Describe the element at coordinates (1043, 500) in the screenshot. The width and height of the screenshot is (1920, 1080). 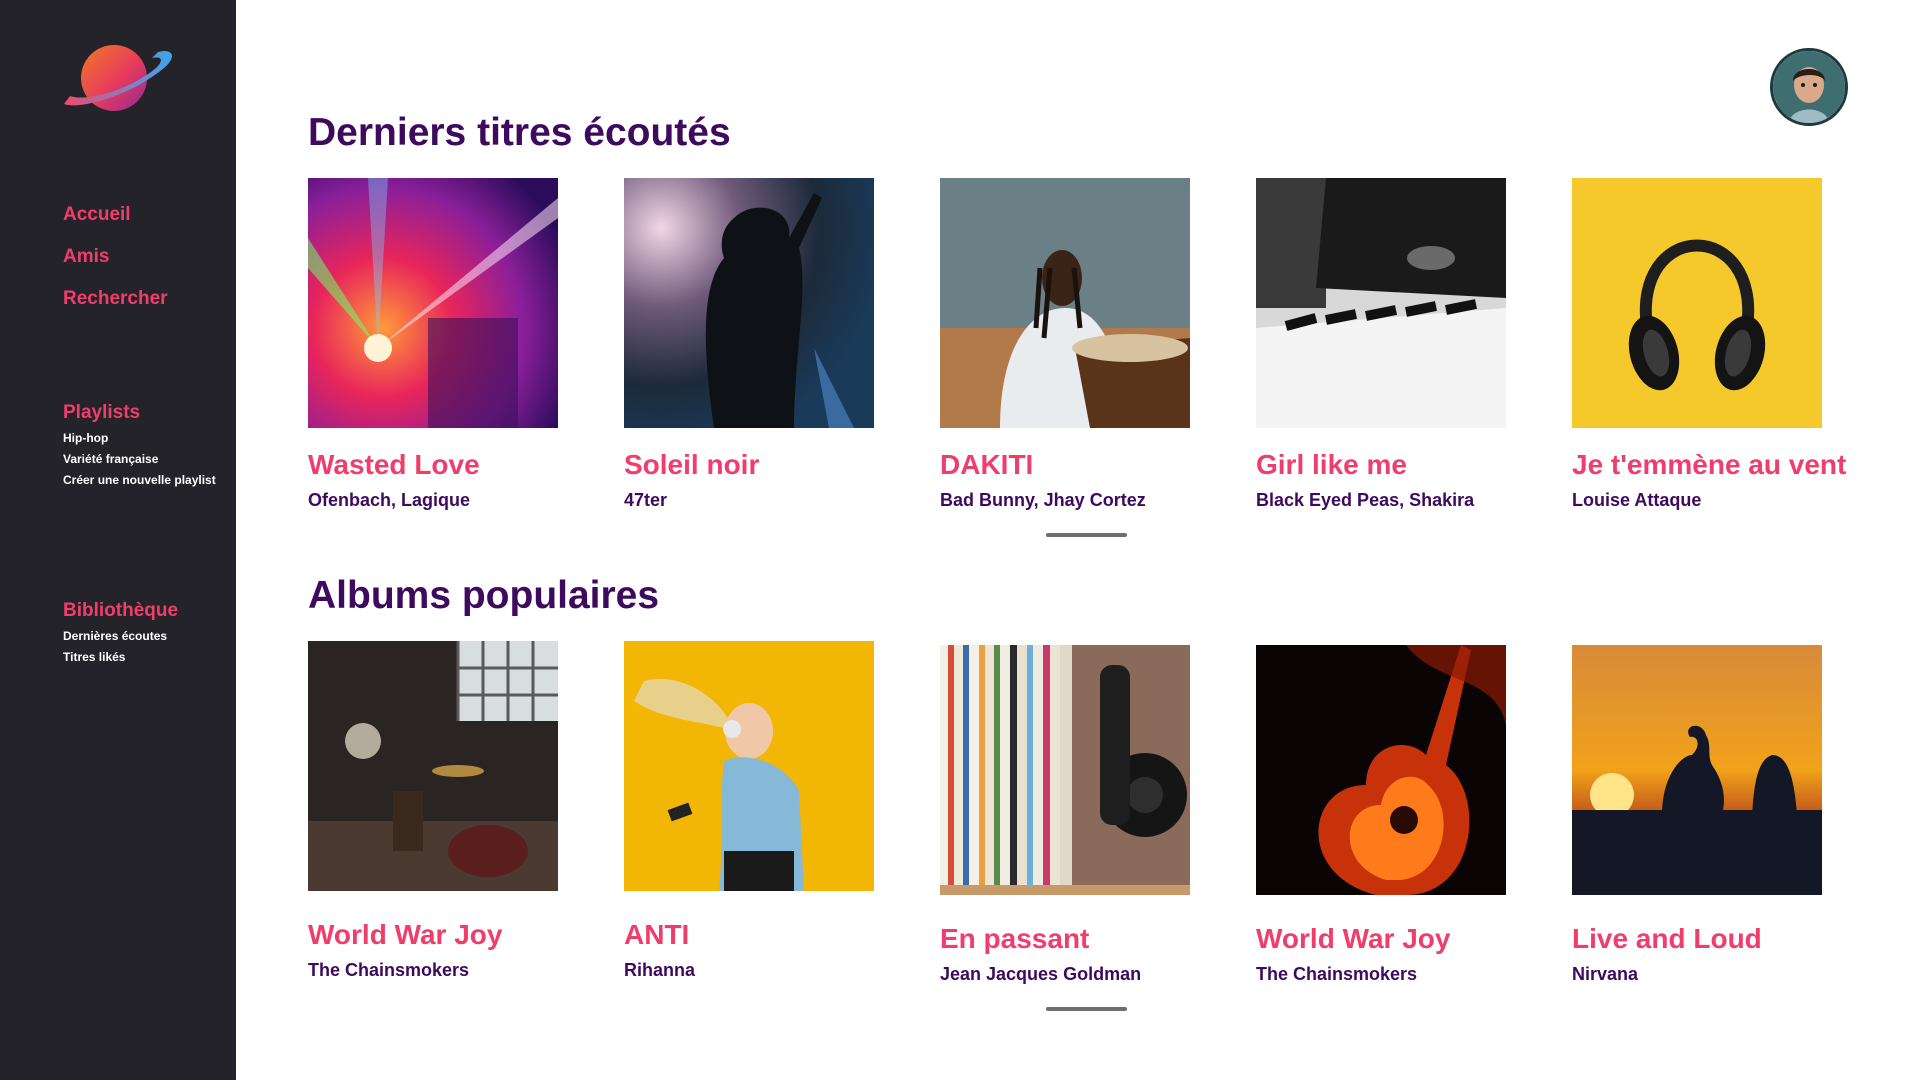
I see `track-artist: Bad Bunny, Jhay Cortez` at that location.